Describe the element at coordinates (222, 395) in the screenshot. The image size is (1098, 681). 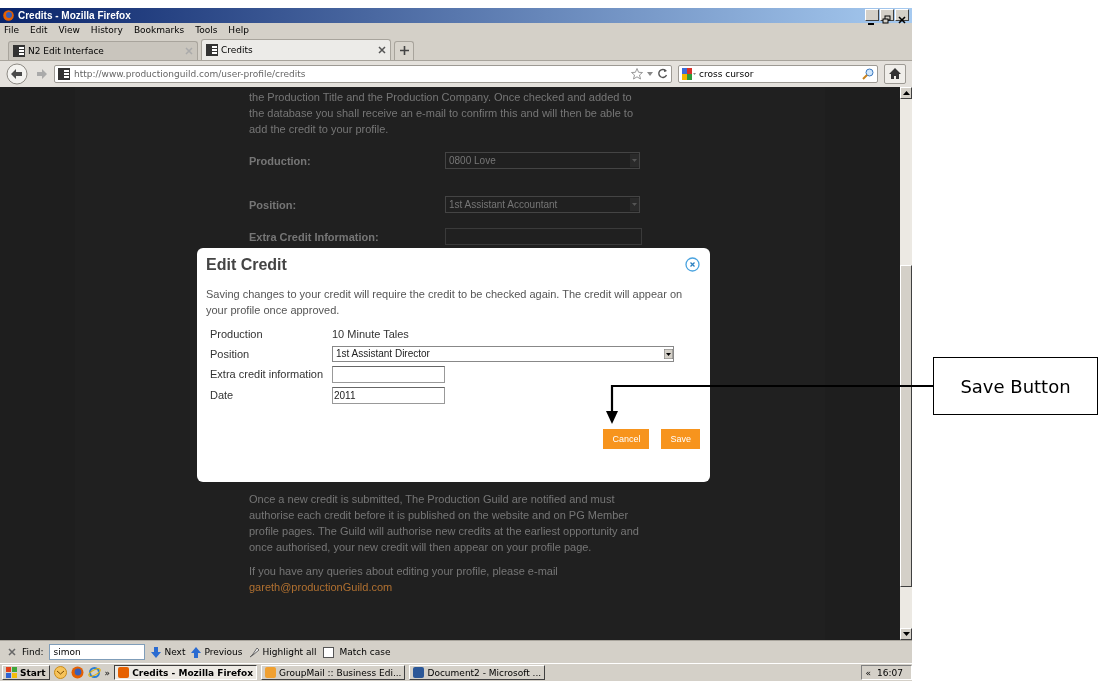
I see `form-label: Date` at that location.